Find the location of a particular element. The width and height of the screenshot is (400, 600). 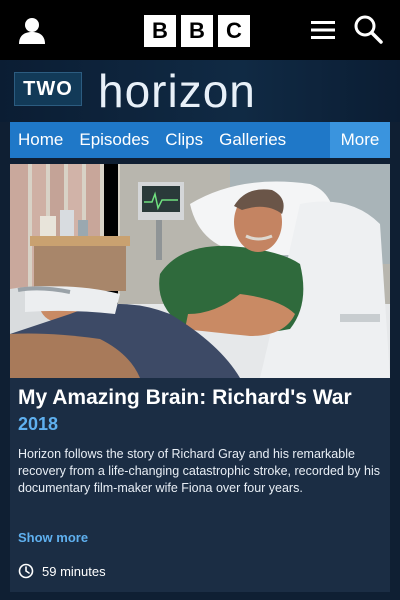

bbc-topbar: B B C is located at coordinates (200, 30).